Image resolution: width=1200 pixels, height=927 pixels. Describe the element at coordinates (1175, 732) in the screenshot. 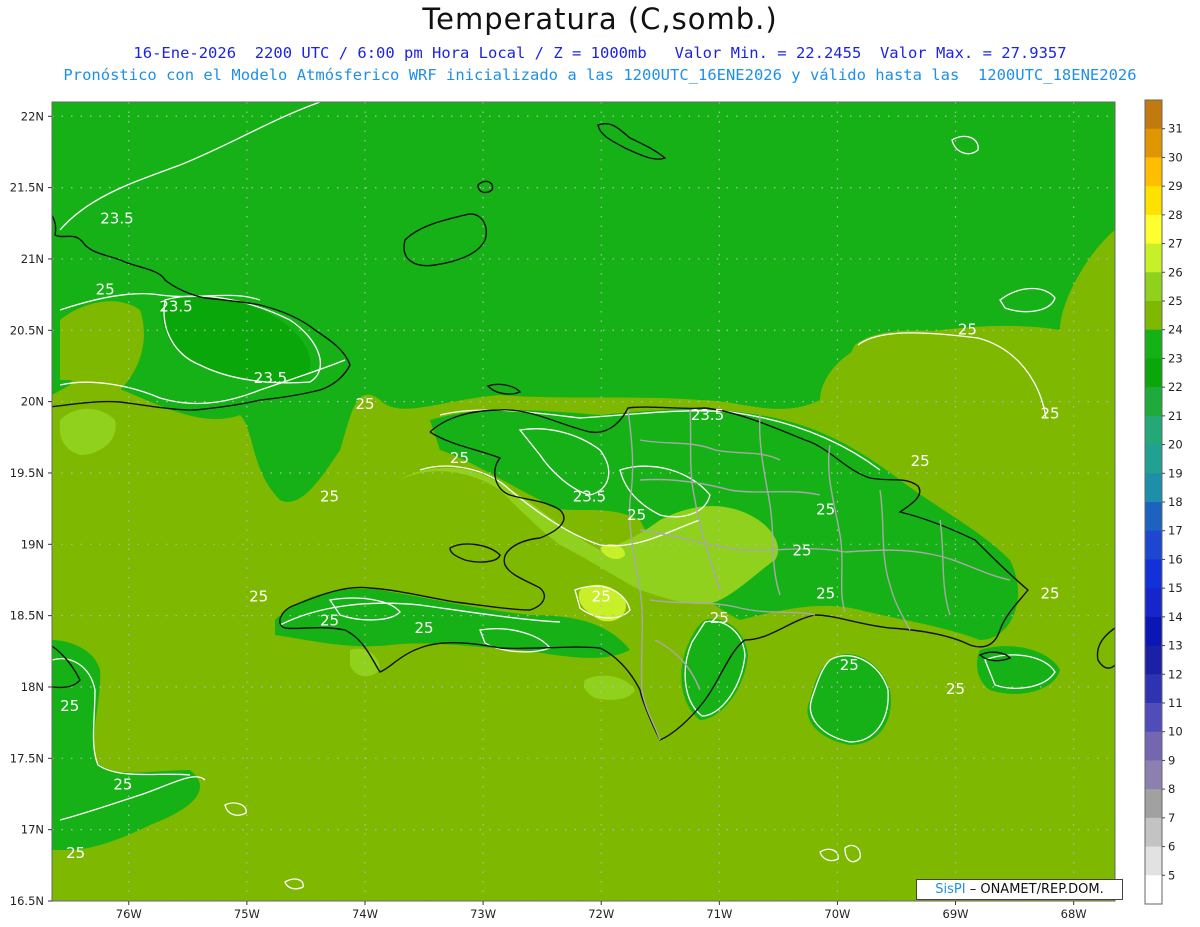

I see `colorbar-label: 10` at that location.